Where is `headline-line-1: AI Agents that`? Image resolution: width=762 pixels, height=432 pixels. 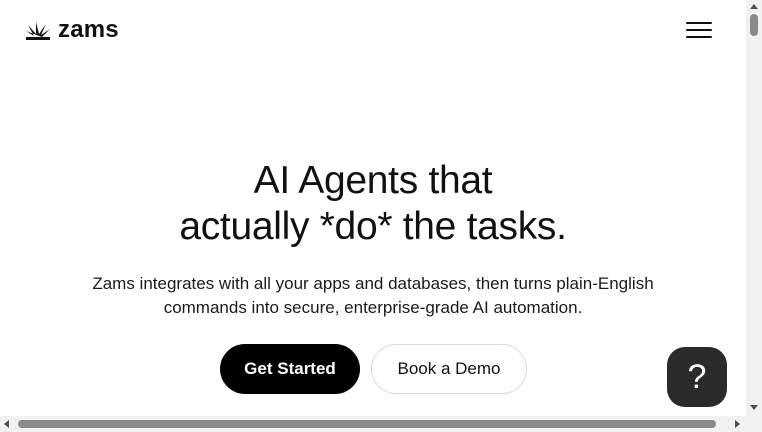
headline-line-1: AI Agents that is located at coordinates (373, 180).